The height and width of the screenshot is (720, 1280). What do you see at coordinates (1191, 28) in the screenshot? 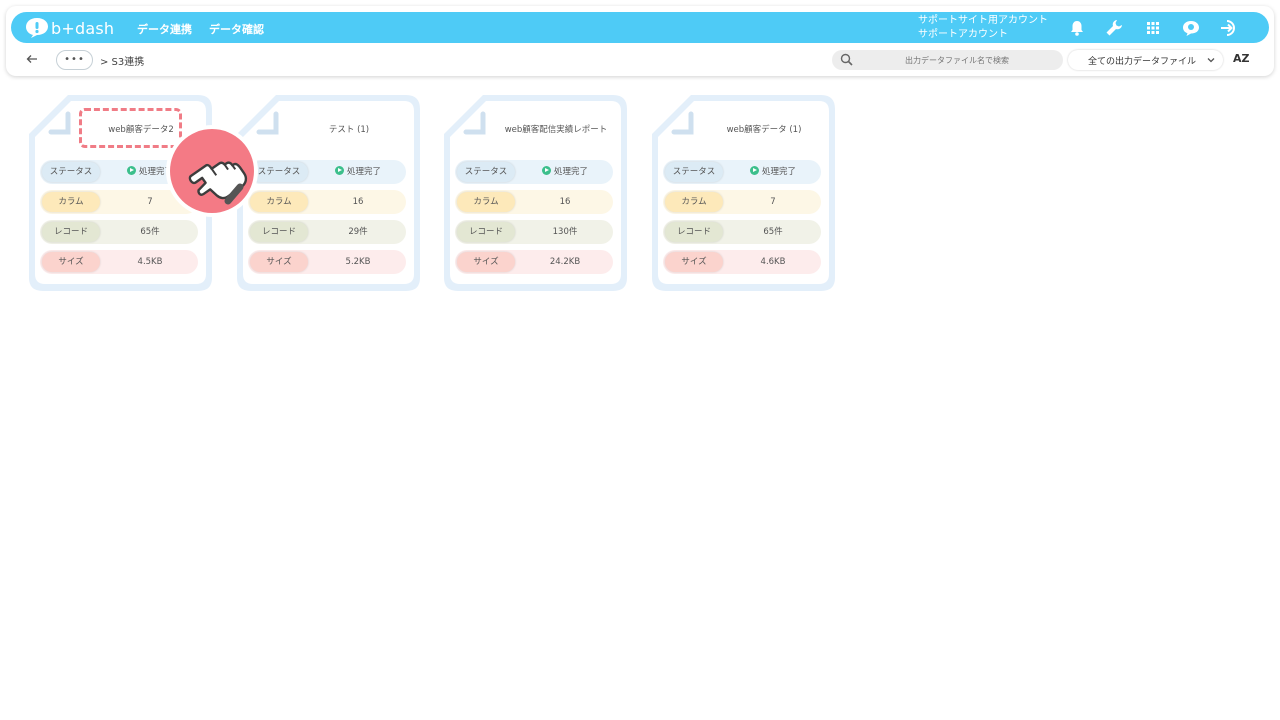
I see `user-avatar-icon` at bounding box center [1191, 28].